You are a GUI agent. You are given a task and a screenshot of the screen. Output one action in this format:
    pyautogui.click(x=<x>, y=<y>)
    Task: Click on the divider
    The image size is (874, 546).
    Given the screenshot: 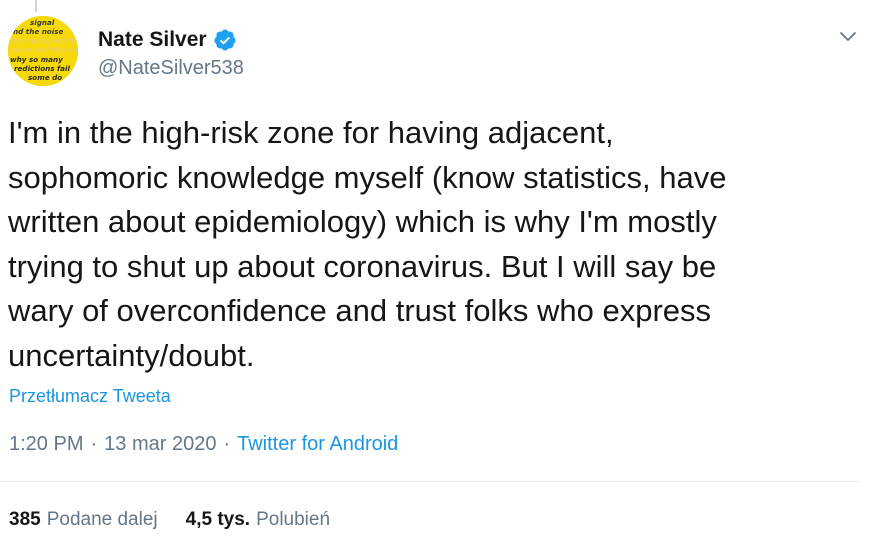 What is the action you would take?
    pyautogui.click(x=430, y=481)
    